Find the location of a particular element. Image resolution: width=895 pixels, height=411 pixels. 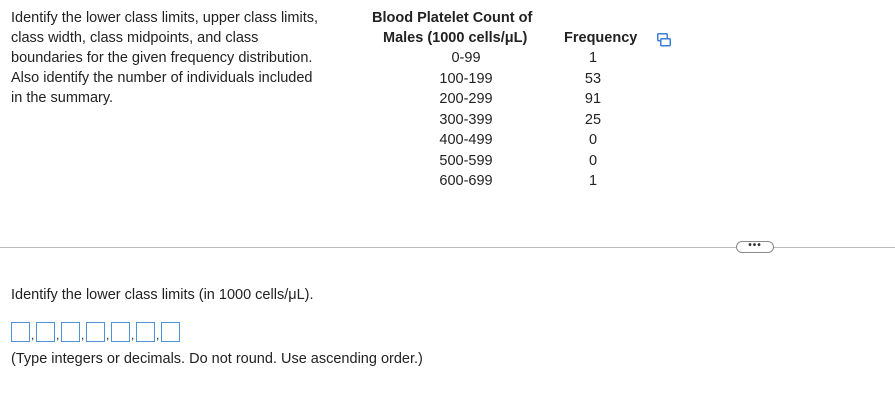

frequency-cell: 53 is located at coordinates (593, 78).